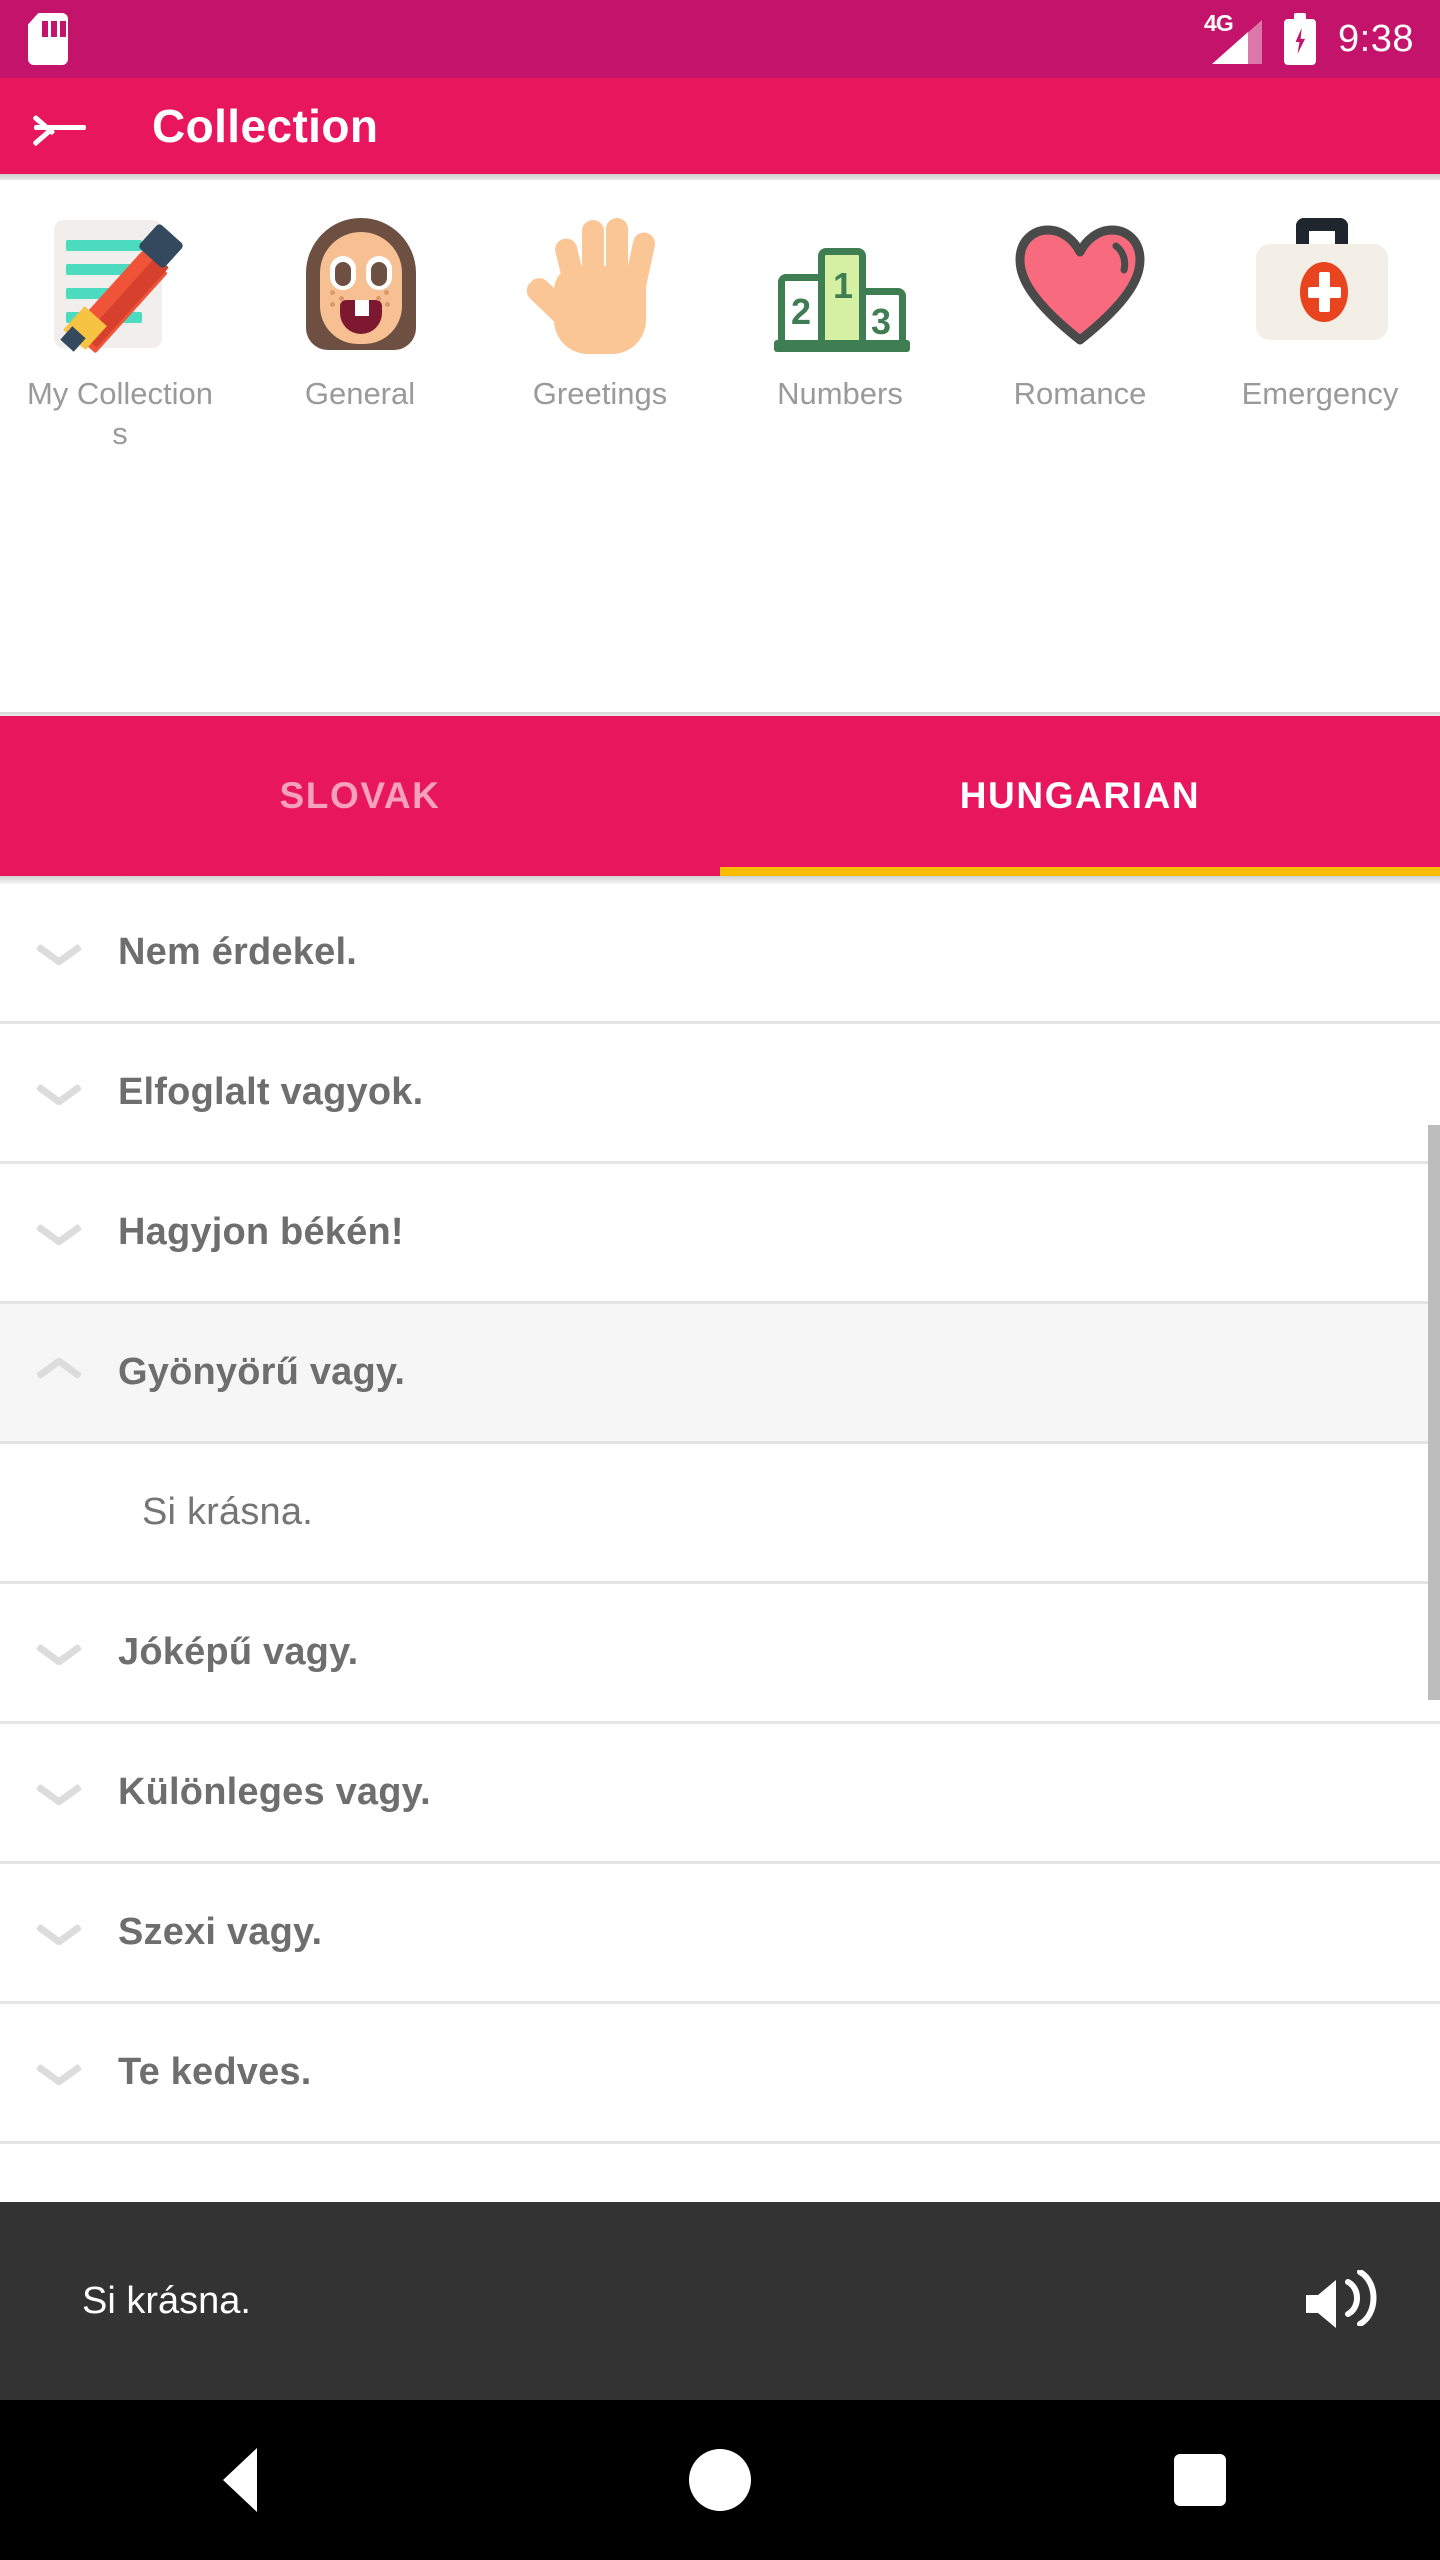 The image size is (1440, 2560). I want to click on status-bar: 4G 9:38, so click(720, 39).